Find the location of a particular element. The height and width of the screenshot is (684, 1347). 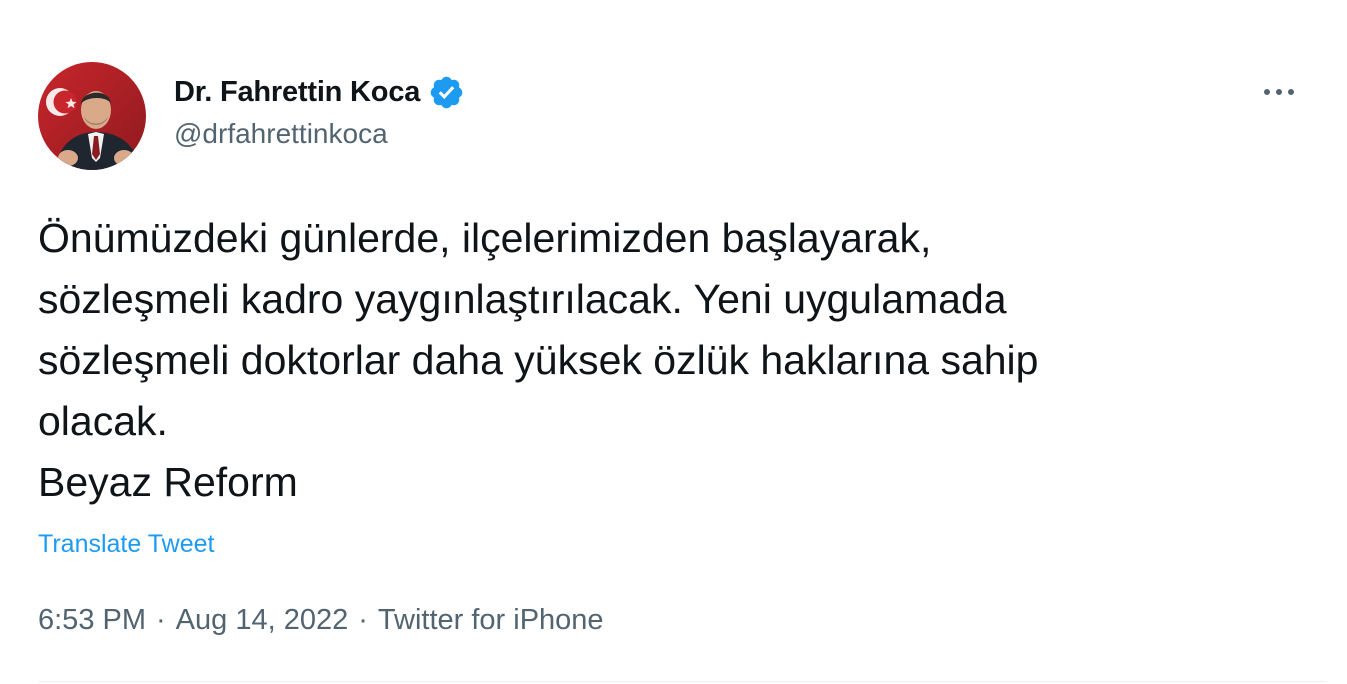

tweet-meta: 6:53 PM · Aug 14, 2022 · Twitter for iPhone is located at coordinates (321, 620).